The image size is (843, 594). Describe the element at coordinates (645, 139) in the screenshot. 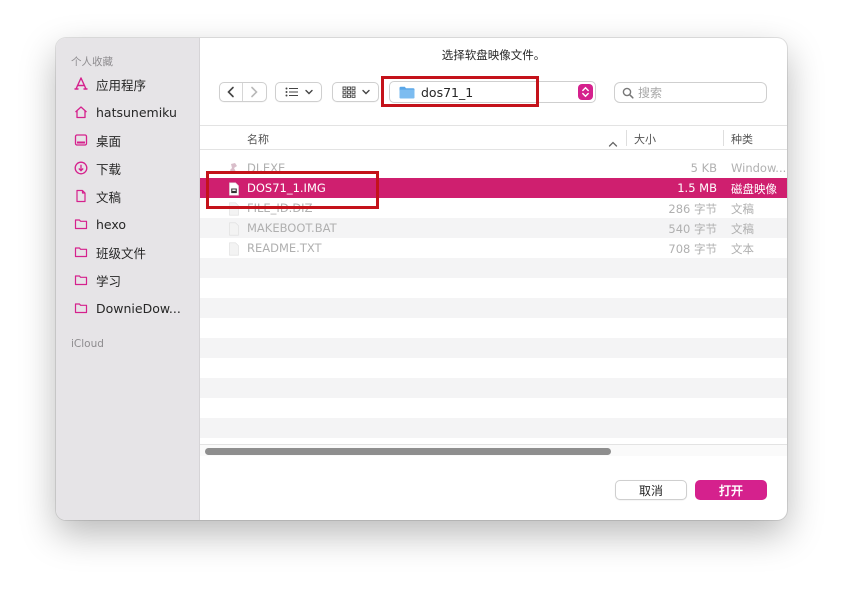

I see `column-header-size: 大小` at that location.